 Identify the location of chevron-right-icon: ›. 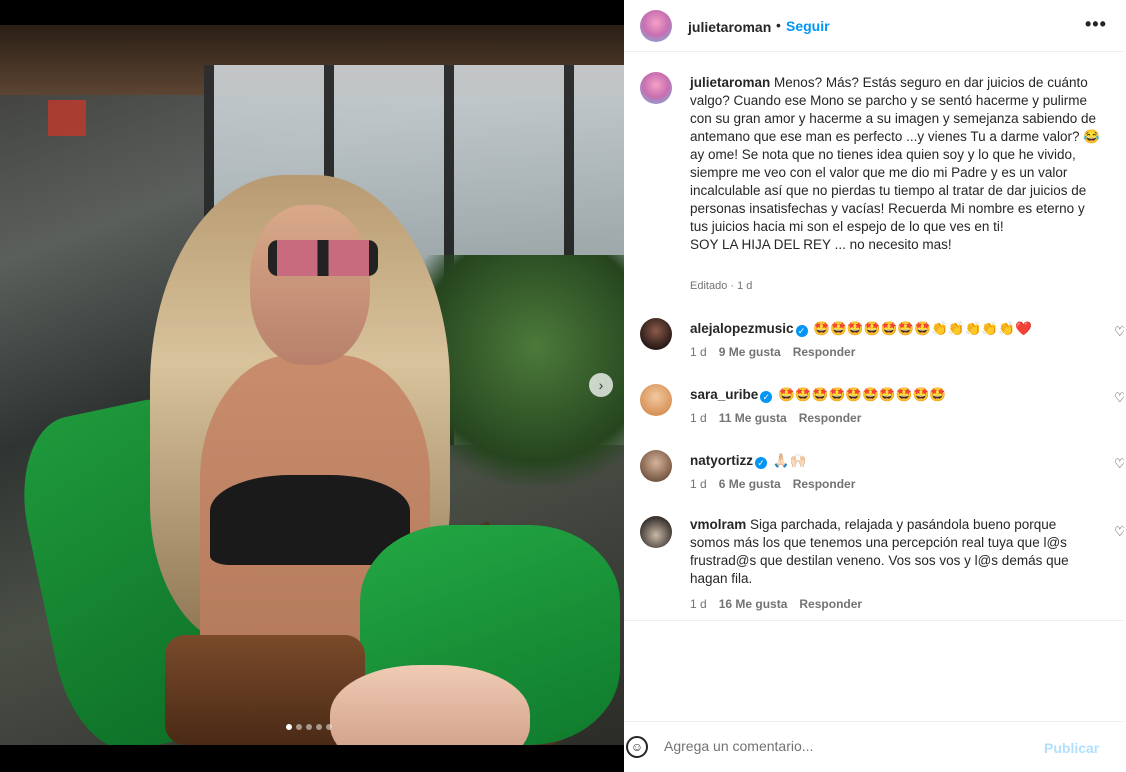
(601, 385).